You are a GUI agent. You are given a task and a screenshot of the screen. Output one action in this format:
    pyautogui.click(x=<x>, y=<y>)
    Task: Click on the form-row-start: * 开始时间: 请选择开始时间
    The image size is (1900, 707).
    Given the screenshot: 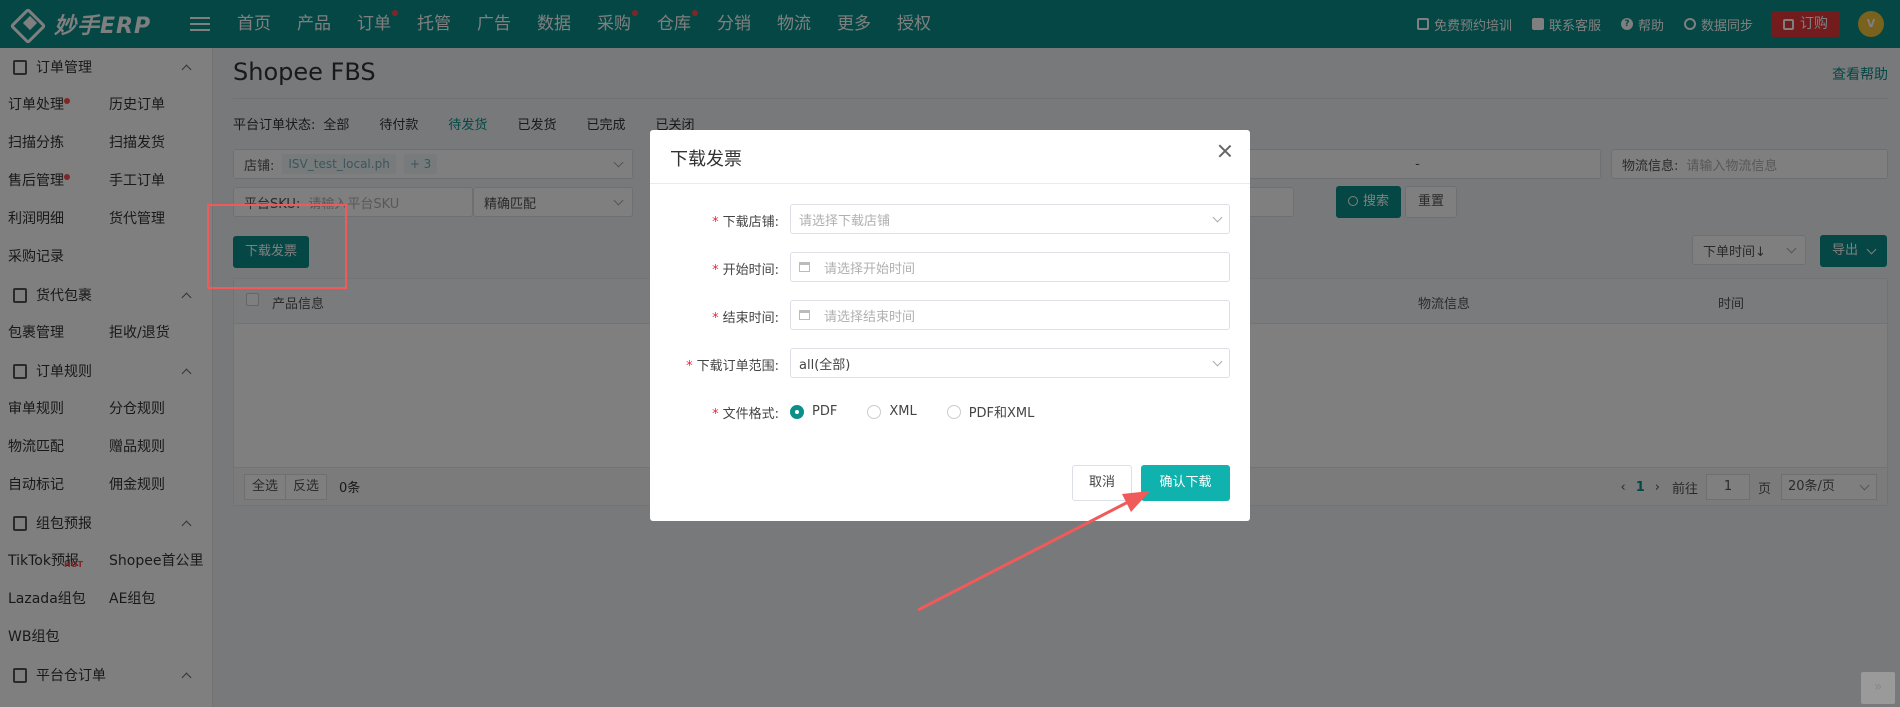 What is the action you would take?
    pyautogui.click(x=950, y=267)
    